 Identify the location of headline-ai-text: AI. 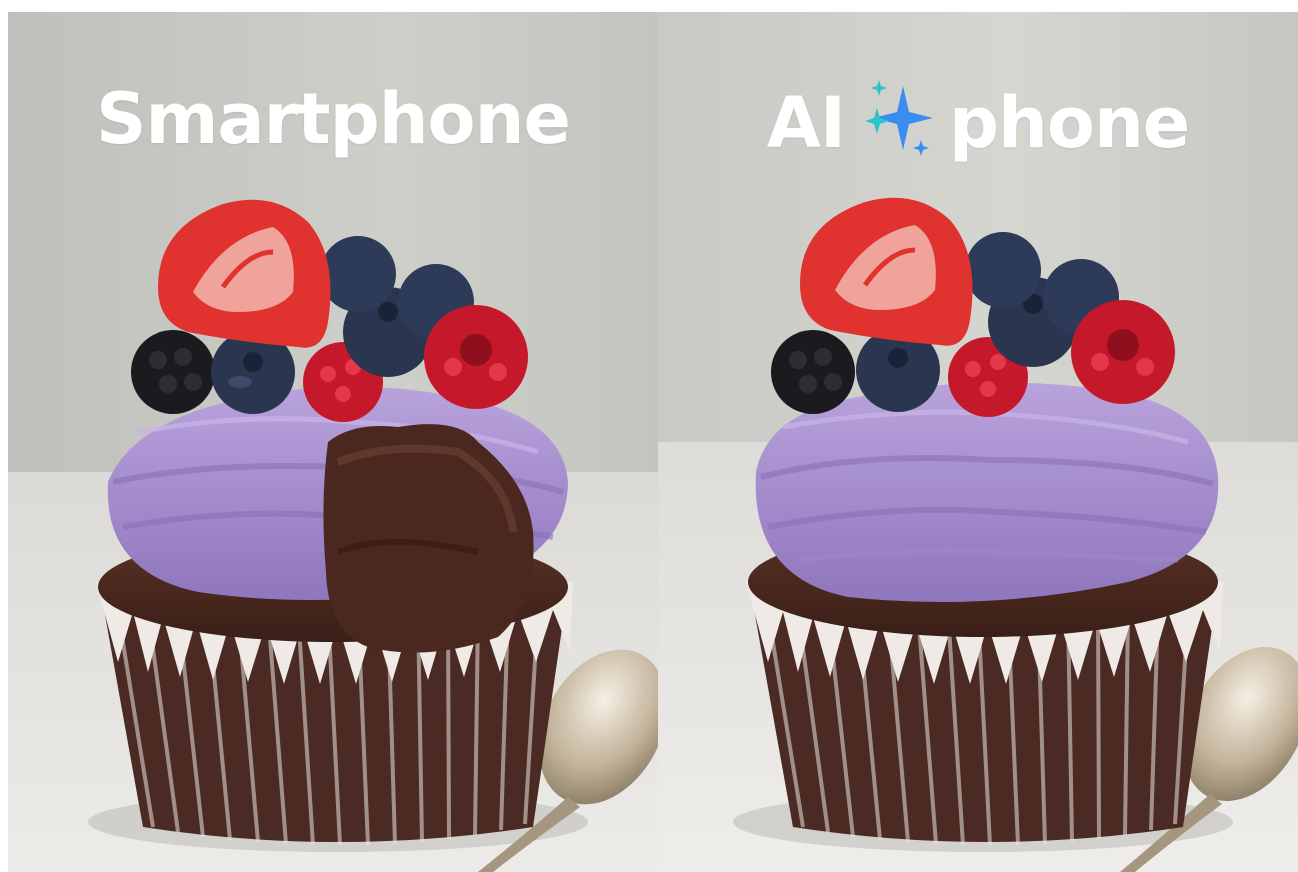
(806, 123).